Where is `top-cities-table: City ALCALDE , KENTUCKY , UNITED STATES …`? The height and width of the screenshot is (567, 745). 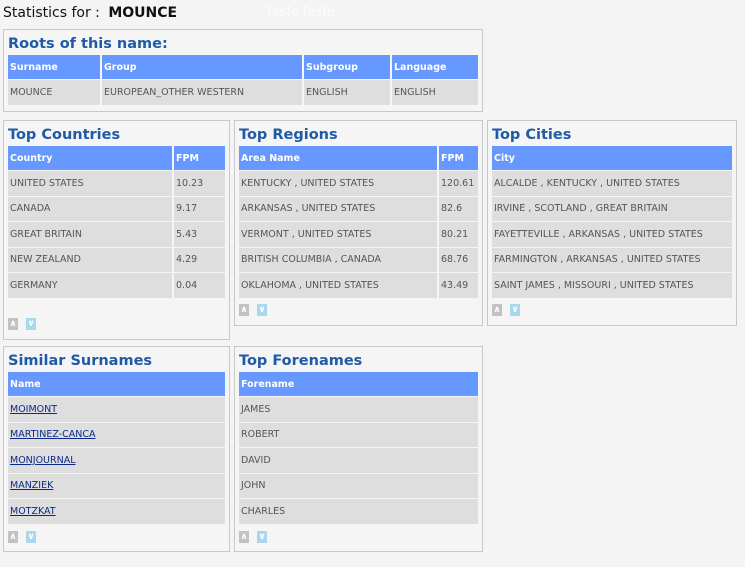 top-cities-table: City ALCALDE , KENTUCKY , UNITED STATES … is located at coordinates (612, 222).